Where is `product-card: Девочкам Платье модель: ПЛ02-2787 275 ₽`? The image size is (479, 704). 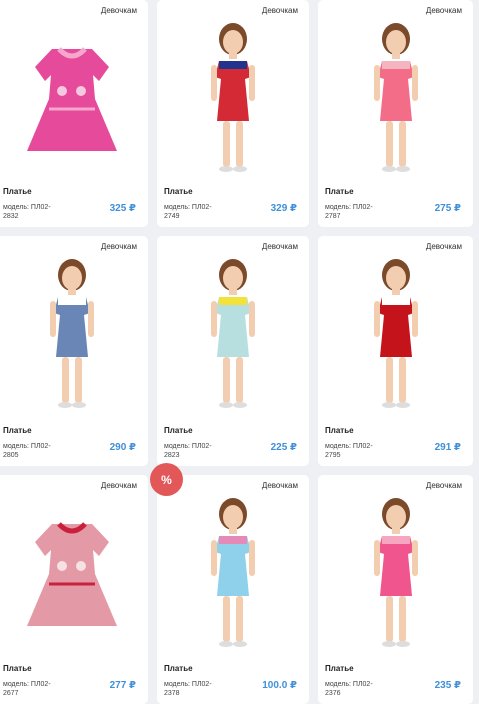 product-card: Девочкам Платье модель: ПЛ02-2787 275 ₽ is located at coordinates (395, 113).